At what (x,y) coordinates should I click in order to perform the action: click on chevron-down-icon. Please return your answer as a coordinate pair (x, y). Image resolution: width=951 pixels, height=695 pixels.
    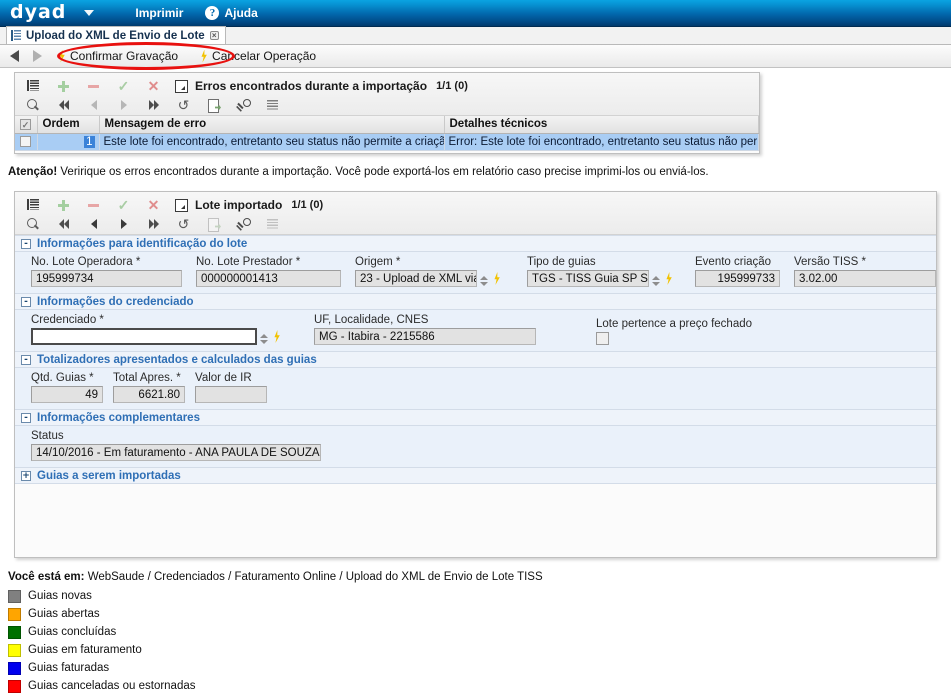
    Looking at the image, I should click on (89, 13).